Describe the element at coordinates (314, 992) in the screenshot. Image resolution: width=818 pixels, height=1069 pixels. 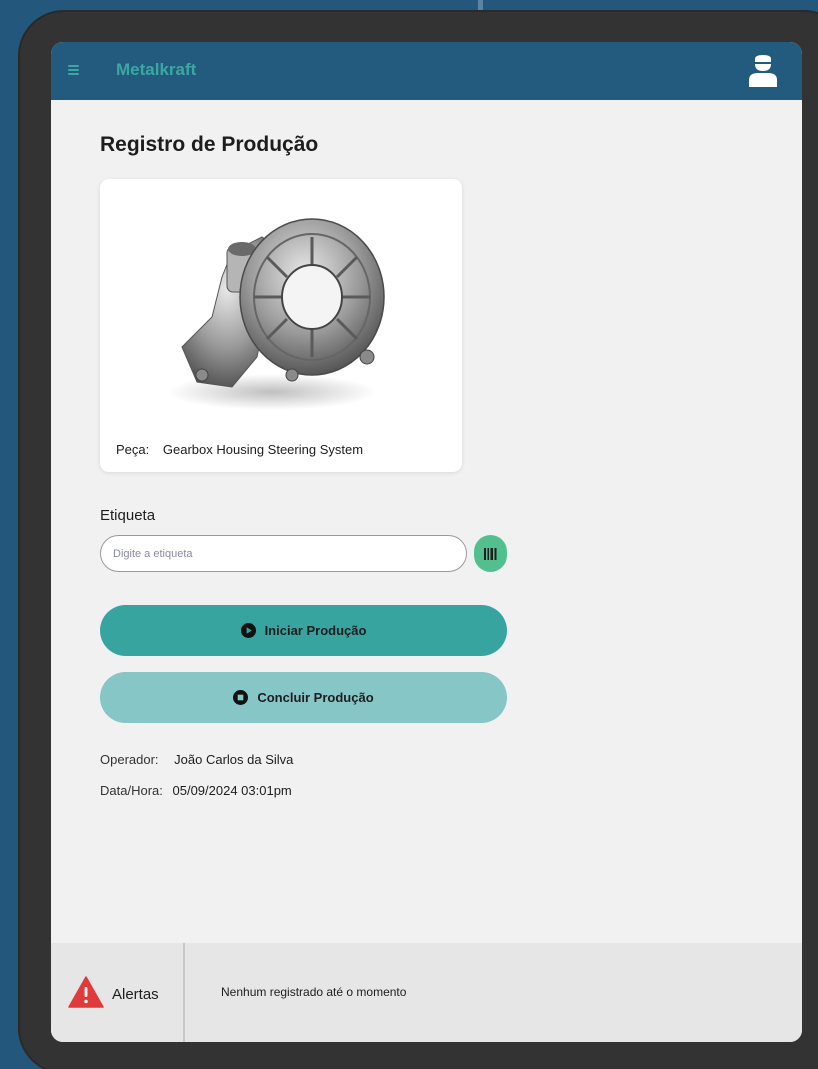
I see `alerts-message: Nenhum registrado até o momento` at that location.